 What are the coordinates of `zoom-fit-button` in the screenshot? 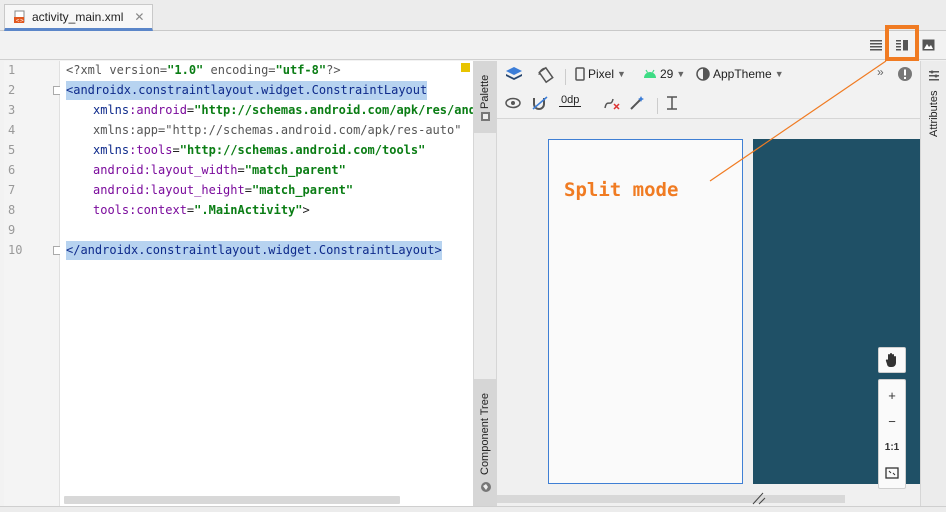 It's located at (892, 473).